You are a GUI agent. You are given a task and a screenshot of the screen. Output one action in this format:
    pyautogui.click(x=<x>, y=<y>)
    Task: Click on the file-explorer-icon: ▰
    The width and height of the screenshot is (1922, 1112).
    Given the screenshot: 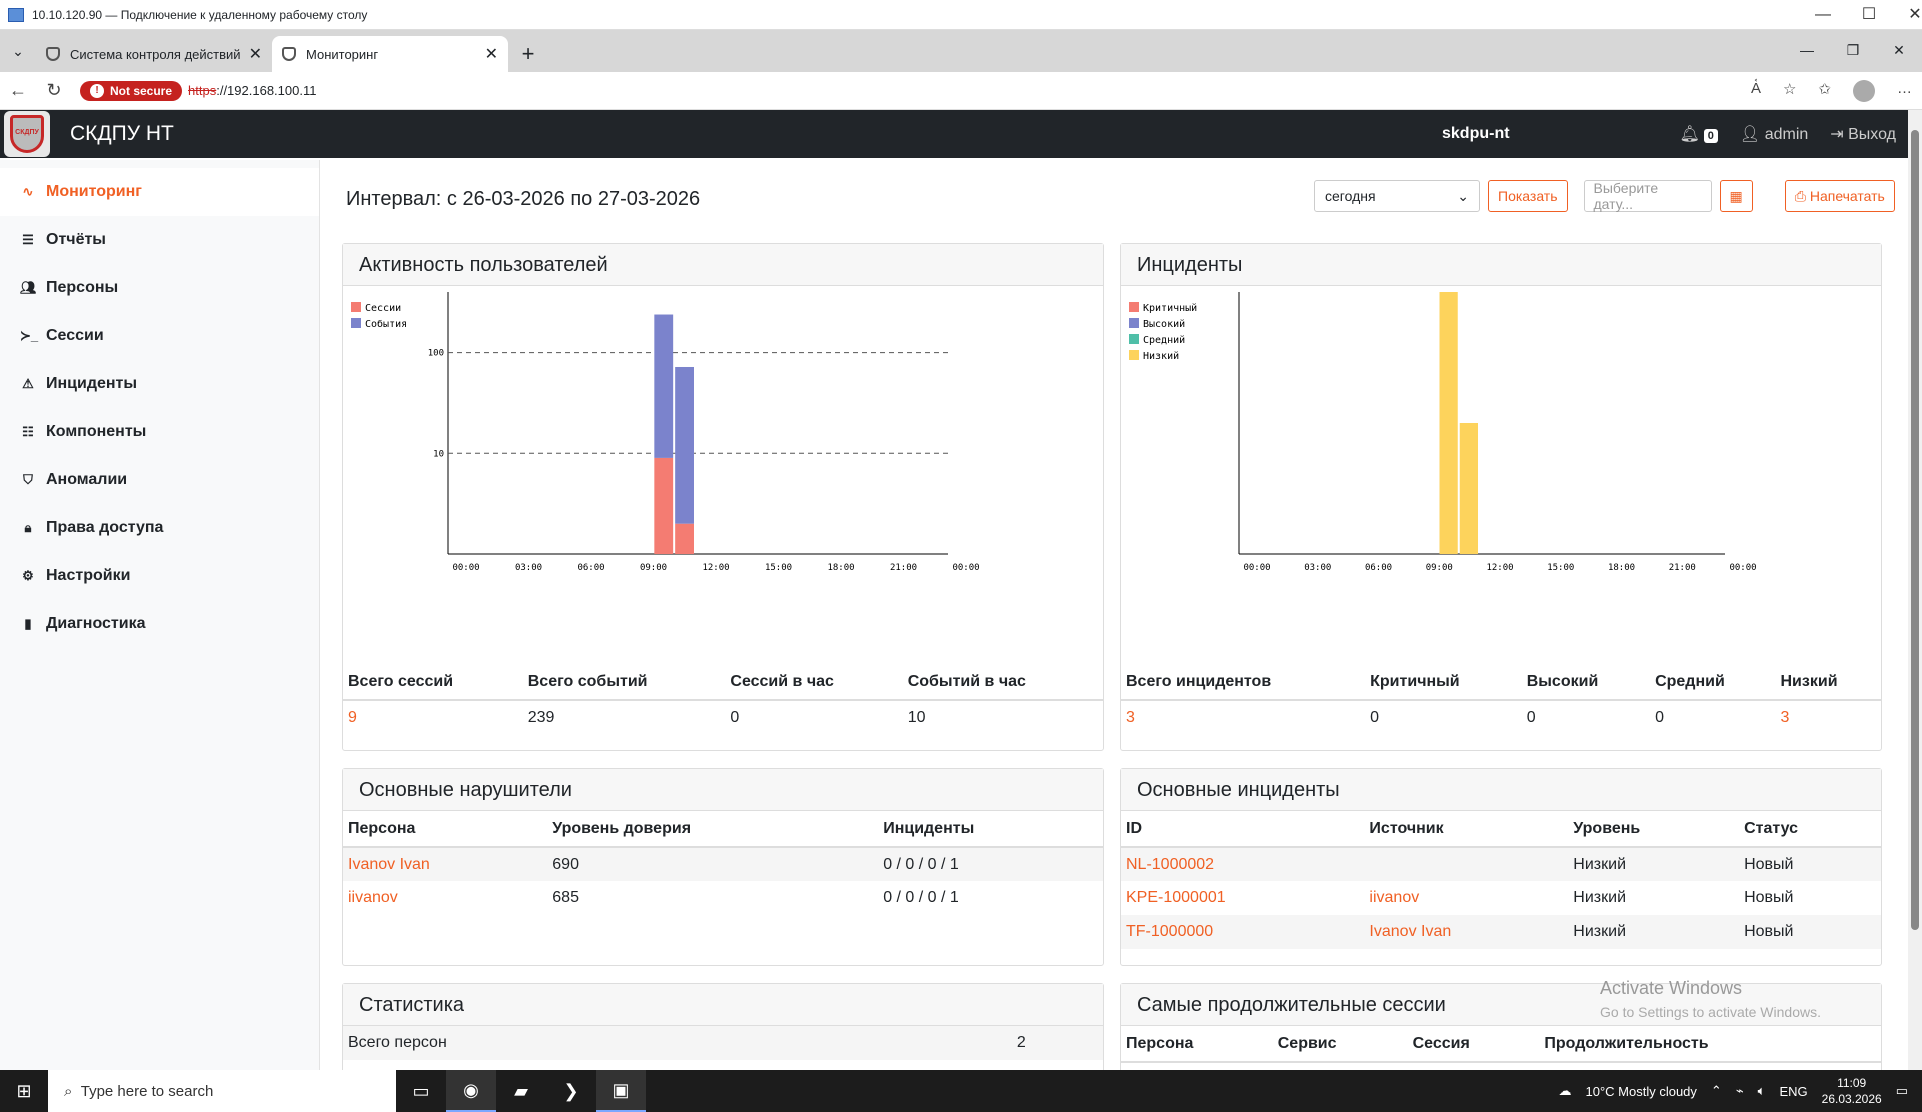 What is the action you would take?
    pyautogui.click(x=521, y=1091)
    